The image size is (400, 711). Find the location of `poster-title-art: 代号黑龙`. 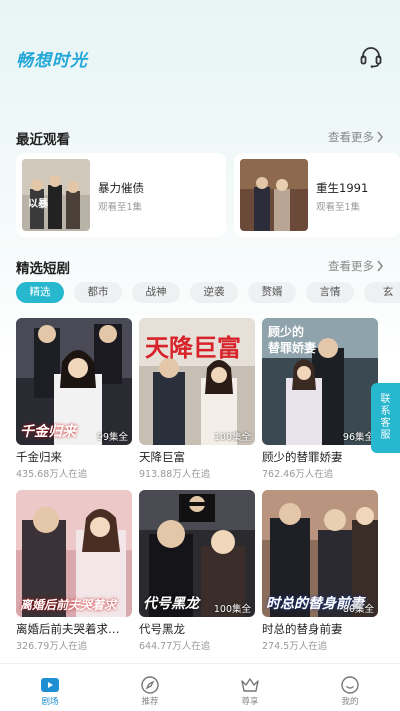

poster-title-art: 代号黑龙 is located at coordinates (171, 604).